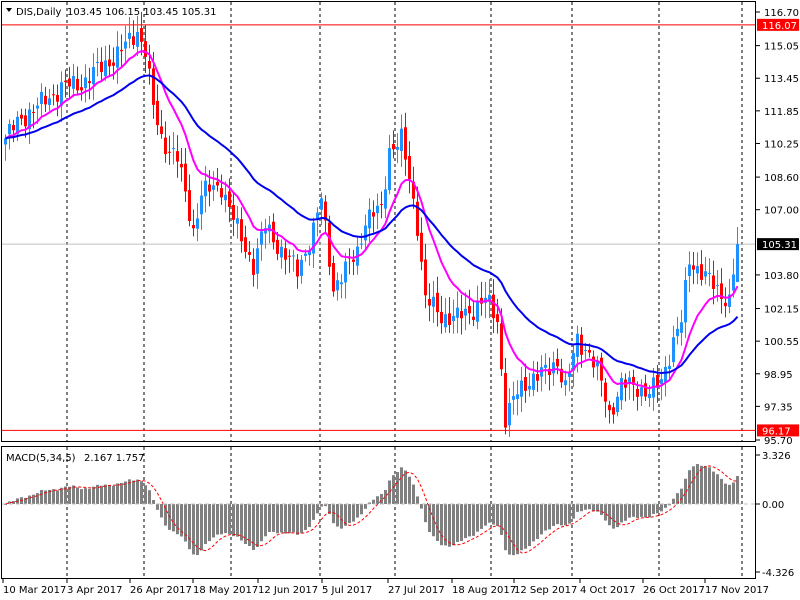  I want to click on time-tick-label: 18 Aug 2017, so click(484, 590).